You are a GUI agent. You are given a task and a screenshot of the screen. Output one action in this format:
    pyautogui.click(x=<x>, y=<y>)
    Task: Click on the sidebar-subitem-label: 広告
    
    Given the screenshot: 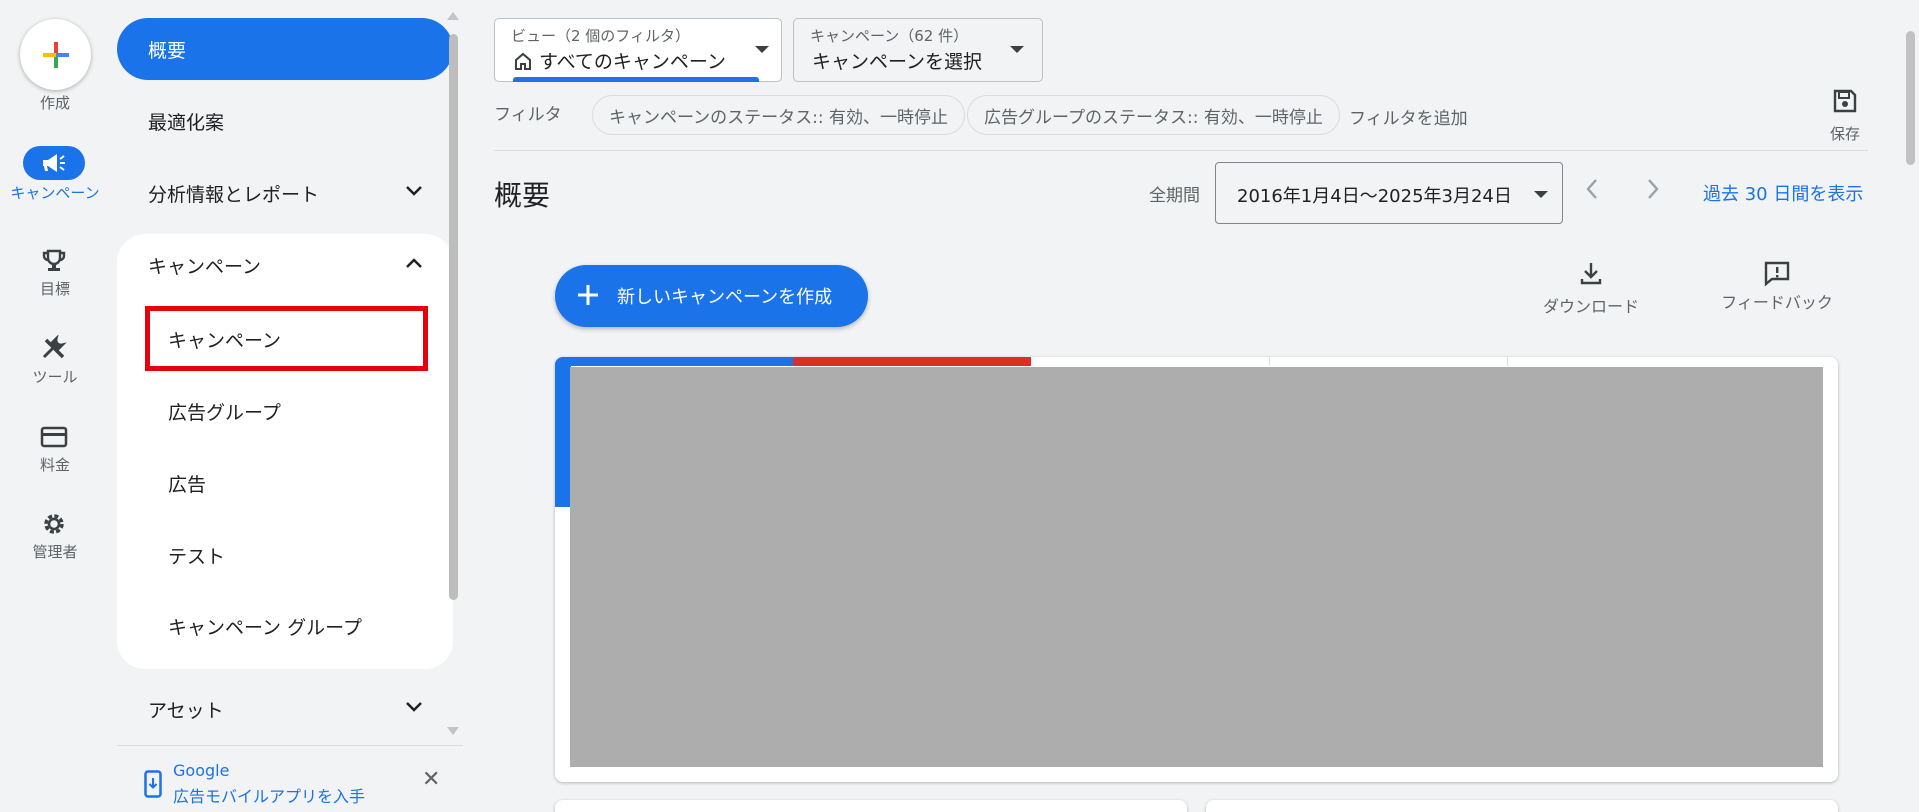 What is the action you would take?
    pyautogui.click(x=187, y=484)
    